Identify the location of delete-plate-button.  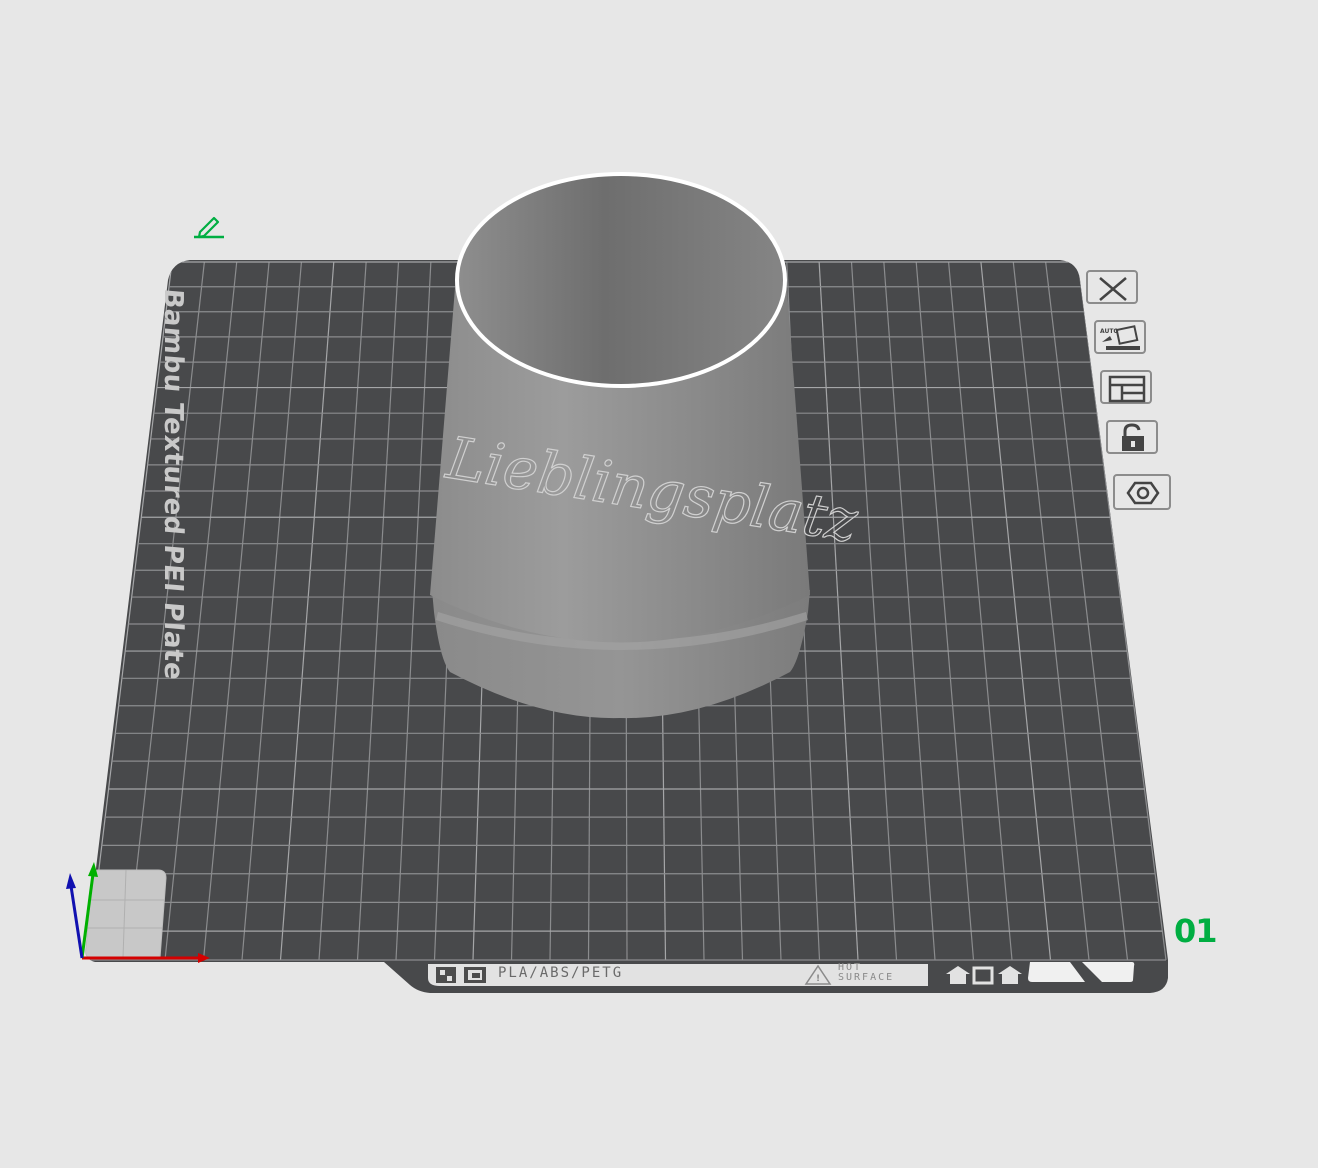
(1112, 287).